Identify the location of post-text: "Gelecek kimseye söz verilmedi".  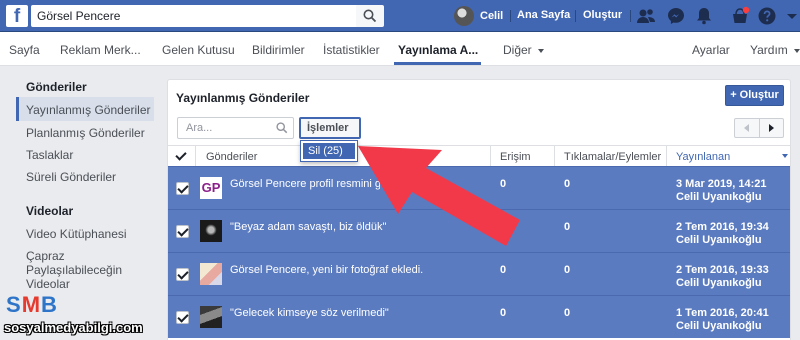
(309, 313).